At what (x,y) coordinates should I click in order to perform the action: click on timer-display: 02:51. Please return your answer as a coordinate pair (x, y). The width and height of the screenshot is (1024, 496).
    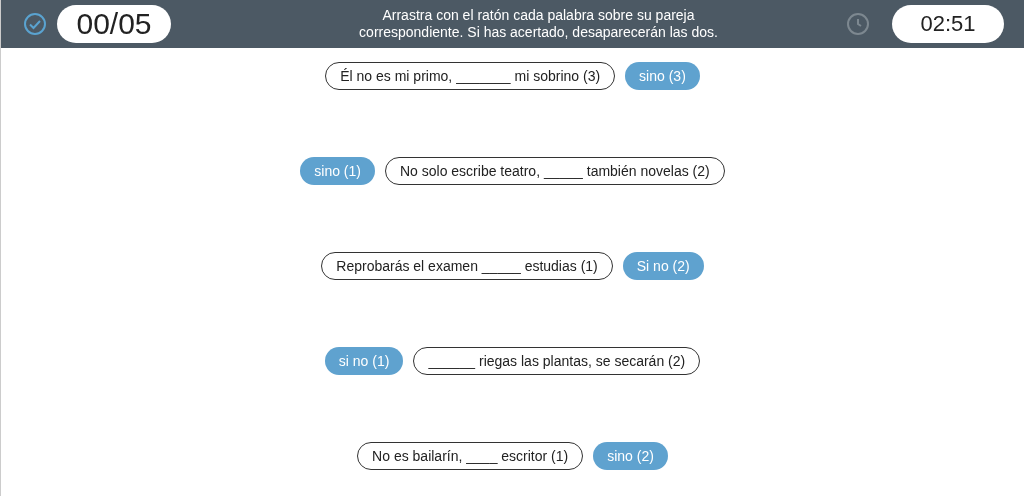
    Looking at the image, I should click on (948, 24).